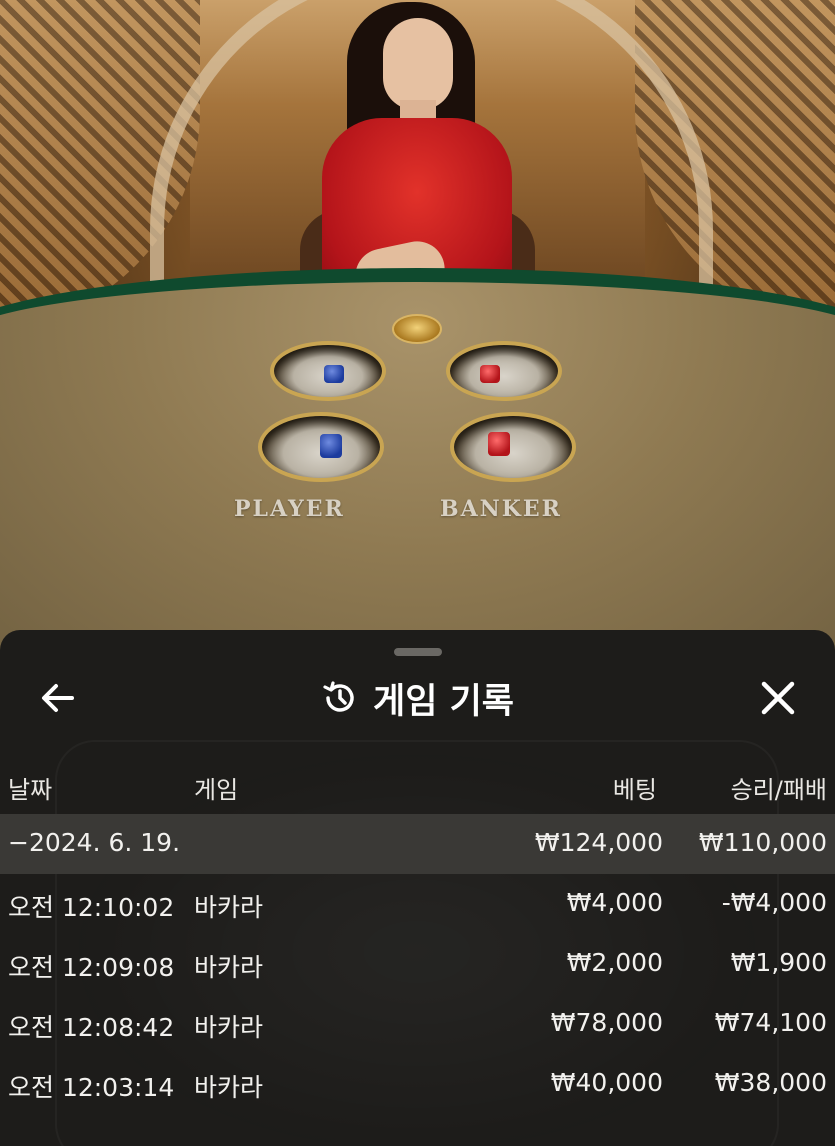  Describe the element at coordinates (418, 64) in the screenshot. I see `dealer-face` at that location.